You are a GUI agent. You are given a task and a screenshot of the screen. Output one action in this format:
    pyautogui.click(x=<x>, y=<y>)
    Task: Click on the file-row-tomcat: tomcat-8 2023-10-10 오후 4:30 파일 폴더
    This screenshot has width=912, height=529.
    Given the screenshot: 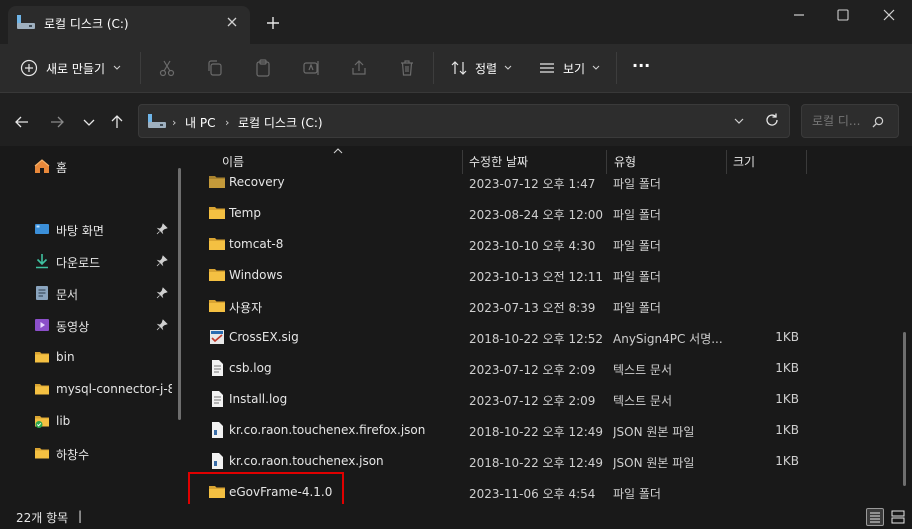 What is the action you would take?
    pyautogui.click(x=548, y=244)
    